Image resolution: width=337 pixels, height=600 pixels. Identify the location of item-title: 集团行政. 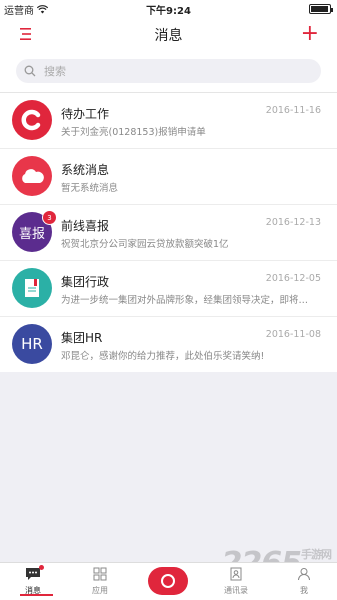
(85, 282).